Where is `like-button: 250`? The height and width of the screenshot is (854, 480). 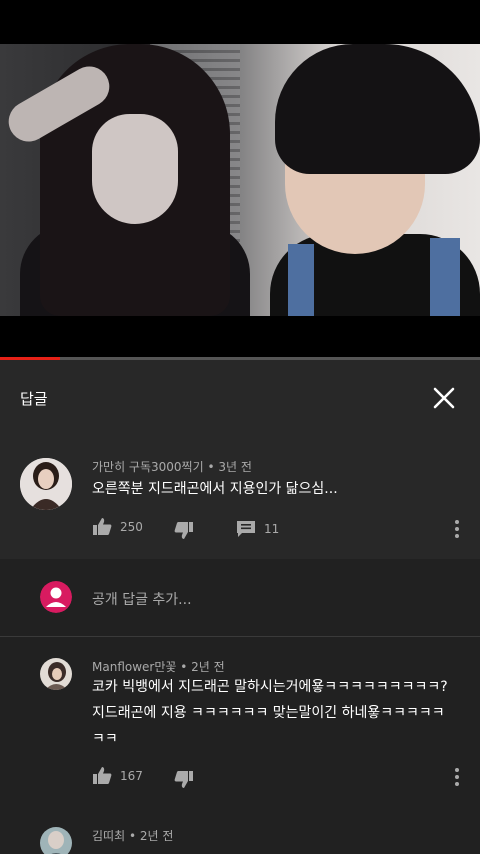
like-button: 250 is located at coordinates (117, 527).